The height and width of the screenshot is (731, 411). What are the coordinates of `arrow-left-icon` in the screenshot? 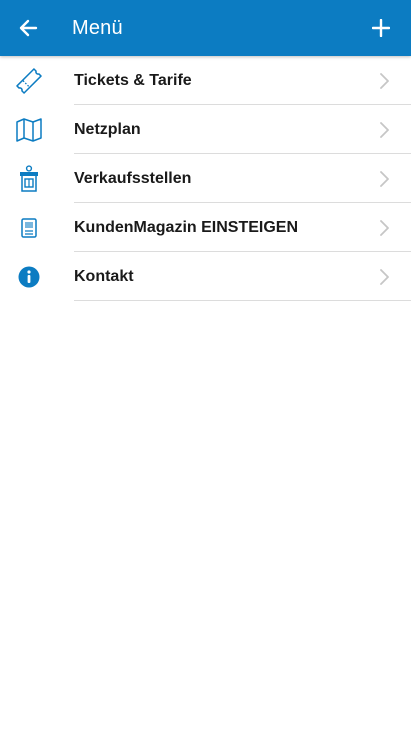 It's located at (28, 28).